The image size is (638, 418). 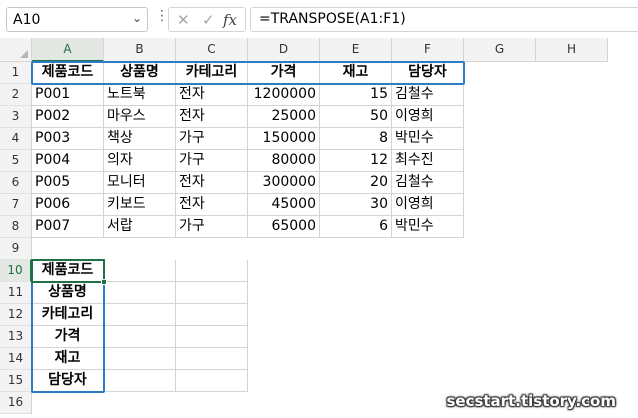 What do you see at coordinates (212, 50) in the screenshot?
I see `column-header-c: C` at bounding box center [212, 50].